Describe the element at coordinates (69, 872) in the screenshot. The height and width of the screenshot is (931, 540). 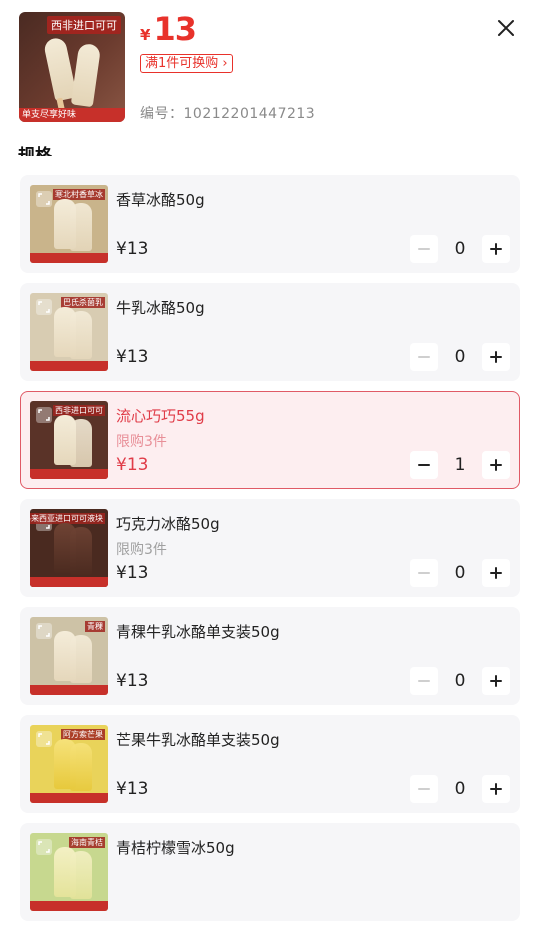
I see `spec-thumbnail: 海南青桔` at that location.